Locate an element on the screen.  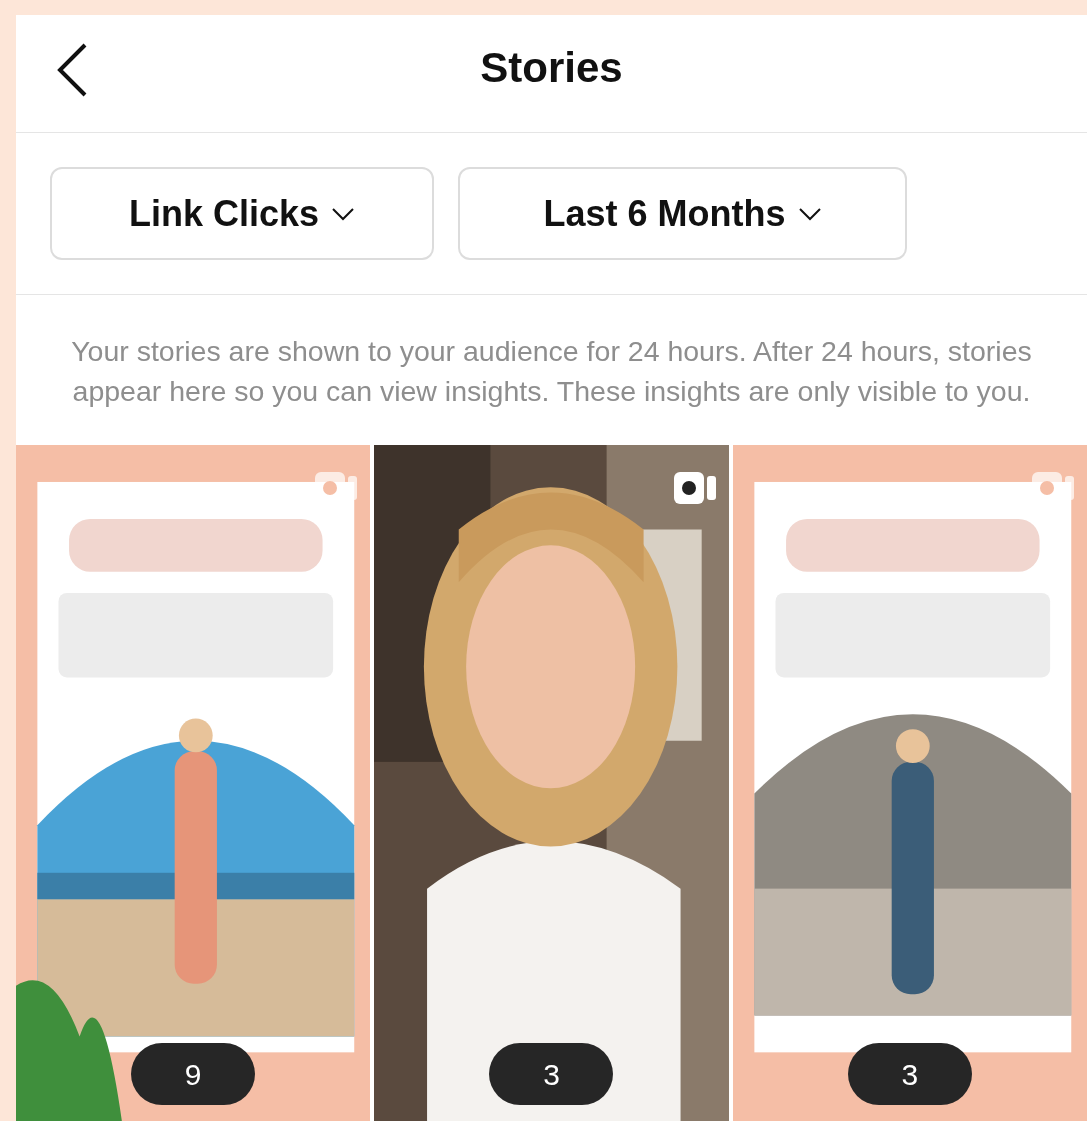
filter-dropdown: Last 6 Months is located at coordinates (682, 213).